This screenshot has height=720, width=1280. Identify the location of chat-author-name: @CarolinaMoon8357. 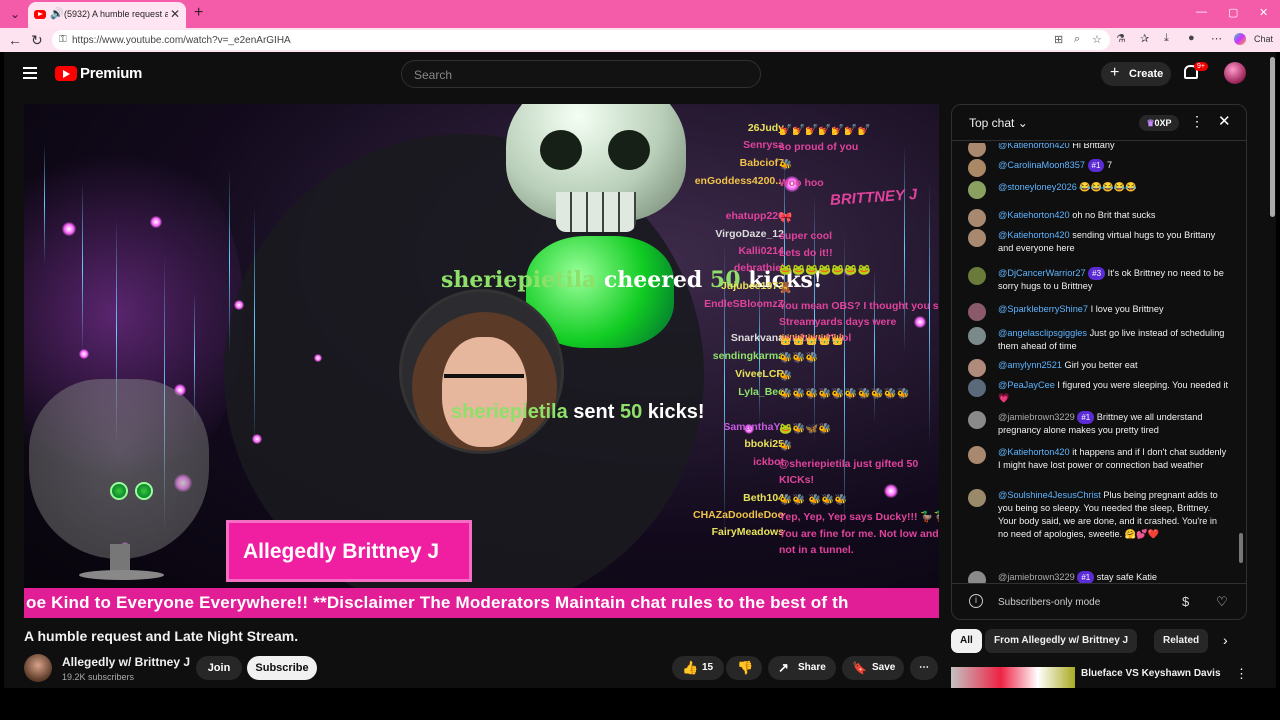
(1041, 165).